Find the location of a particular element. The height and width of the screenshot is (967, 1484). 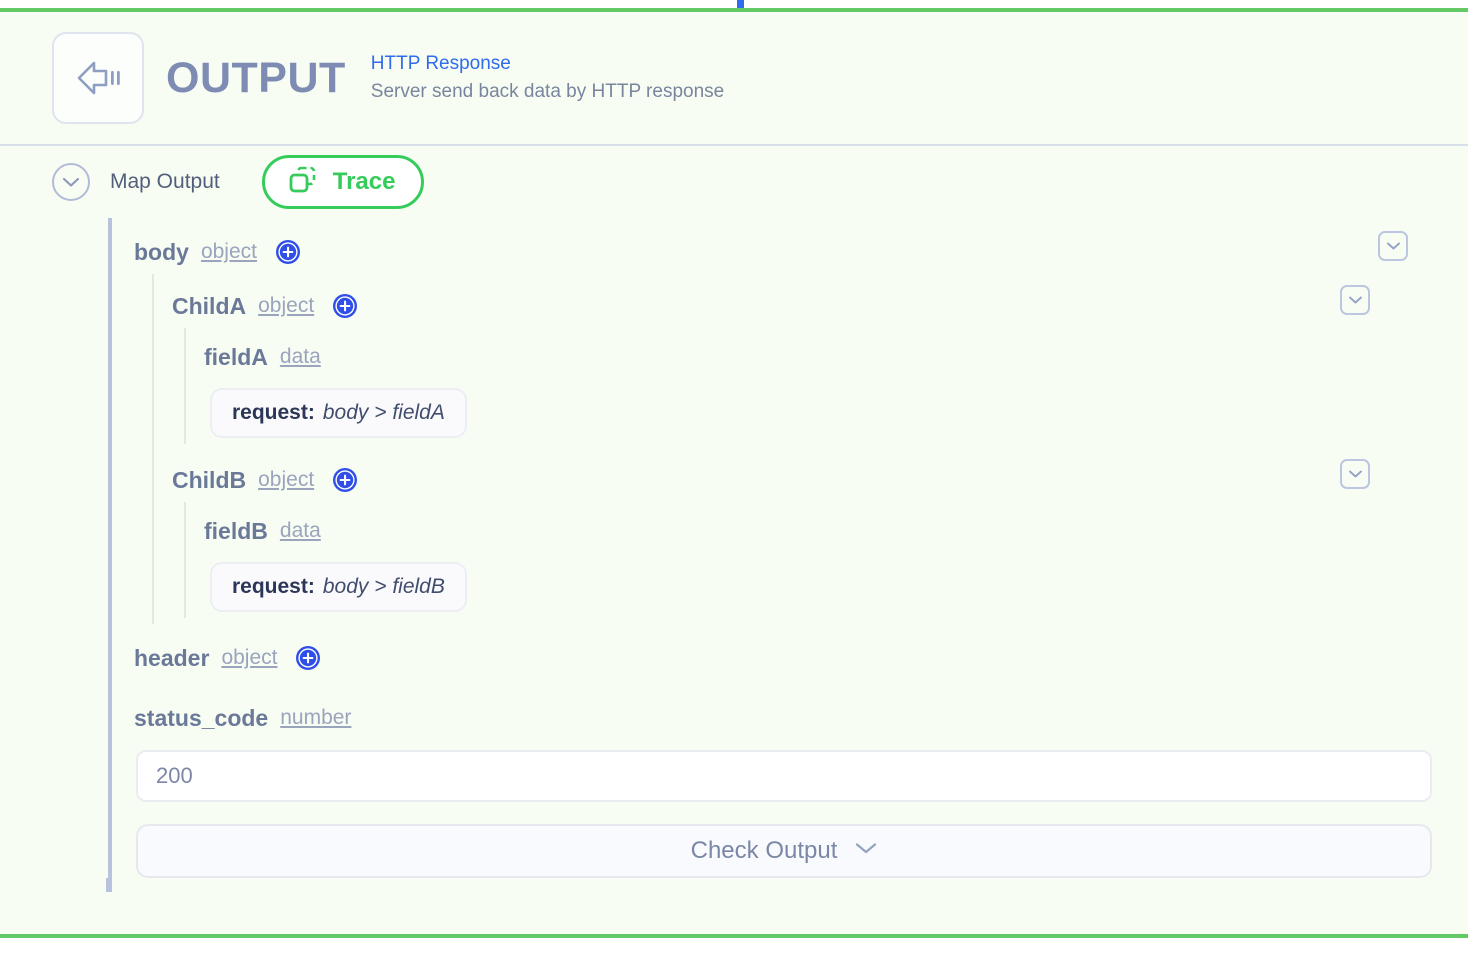

mapping-chip-fielda: request: body > fieldA is located at coordinates (338, 413).